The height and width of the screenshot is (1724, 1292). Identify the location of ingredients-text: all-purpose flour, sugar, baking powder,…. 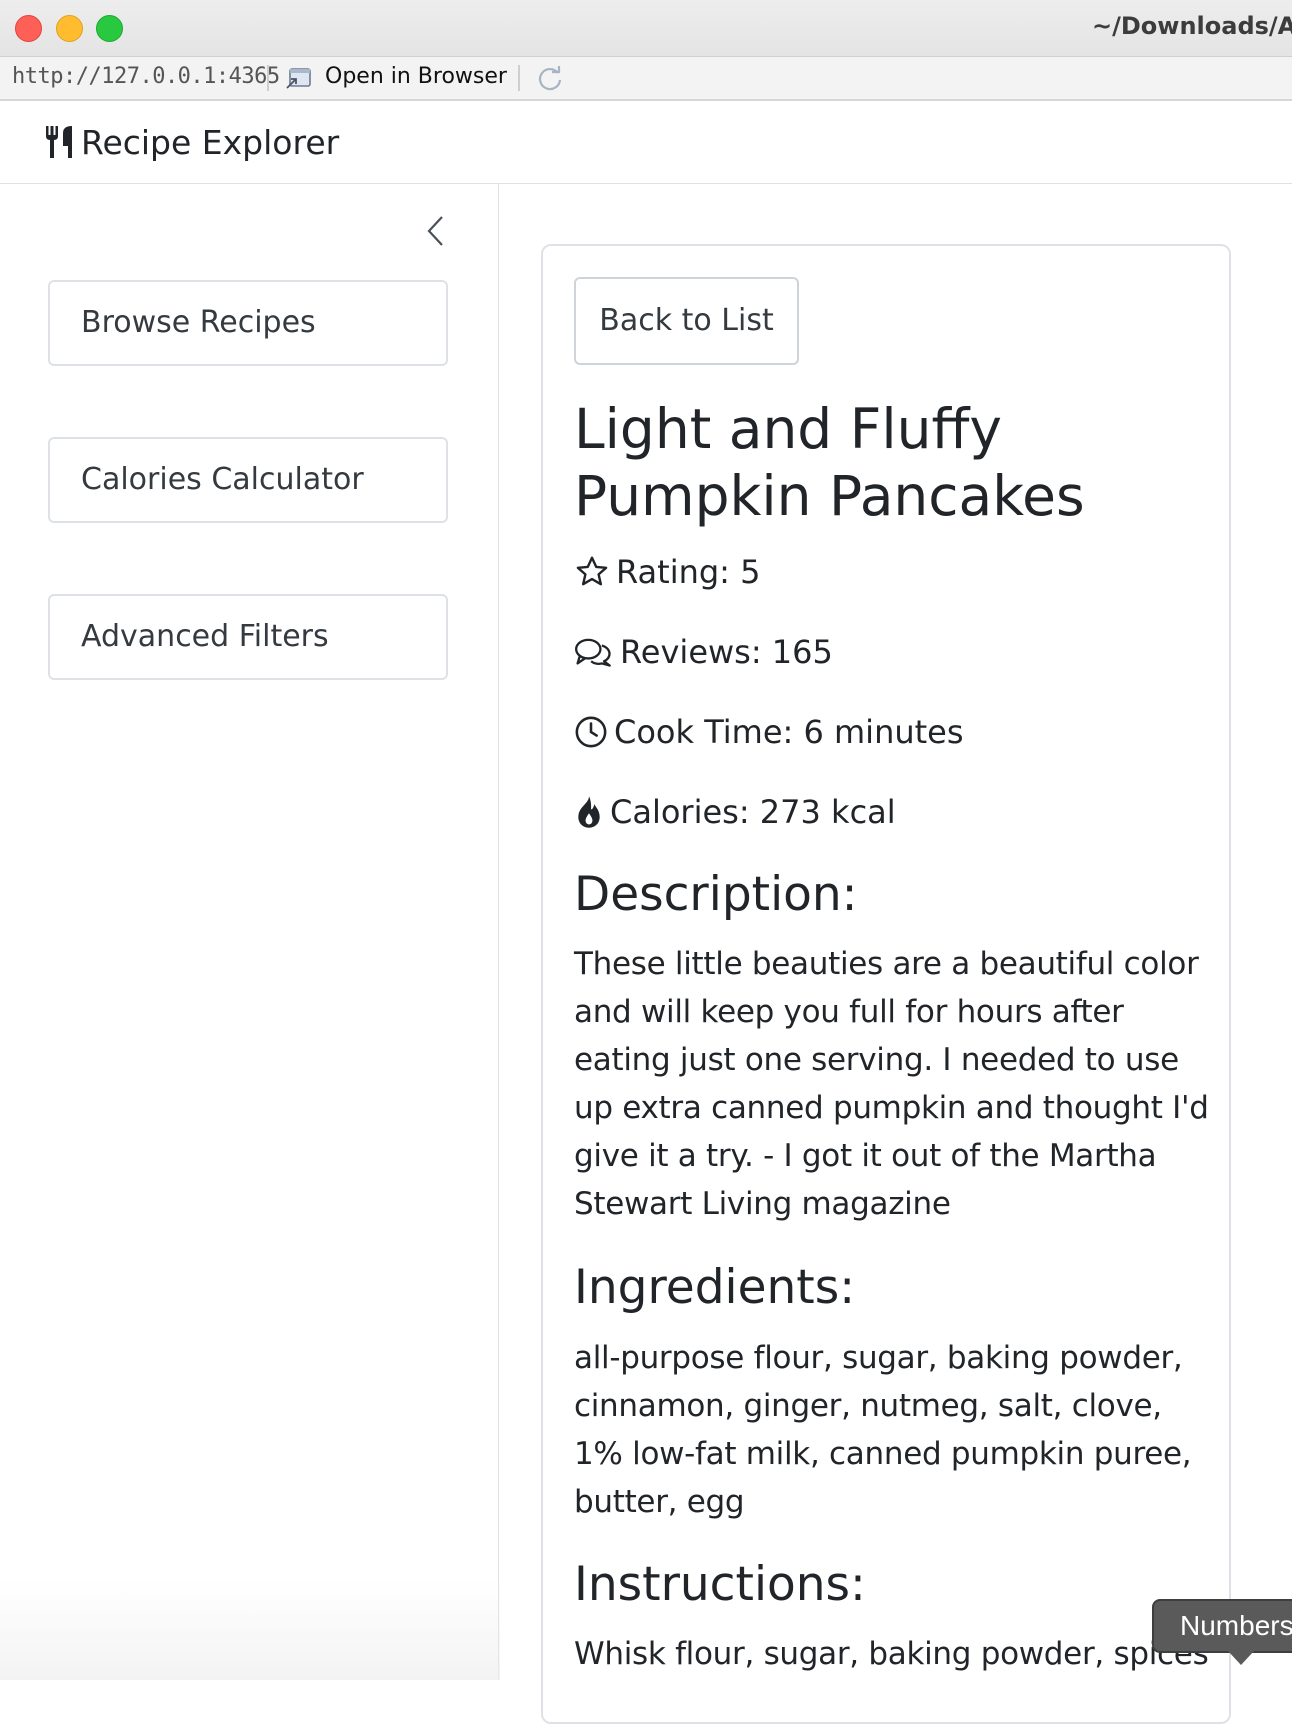
(883, 1430).